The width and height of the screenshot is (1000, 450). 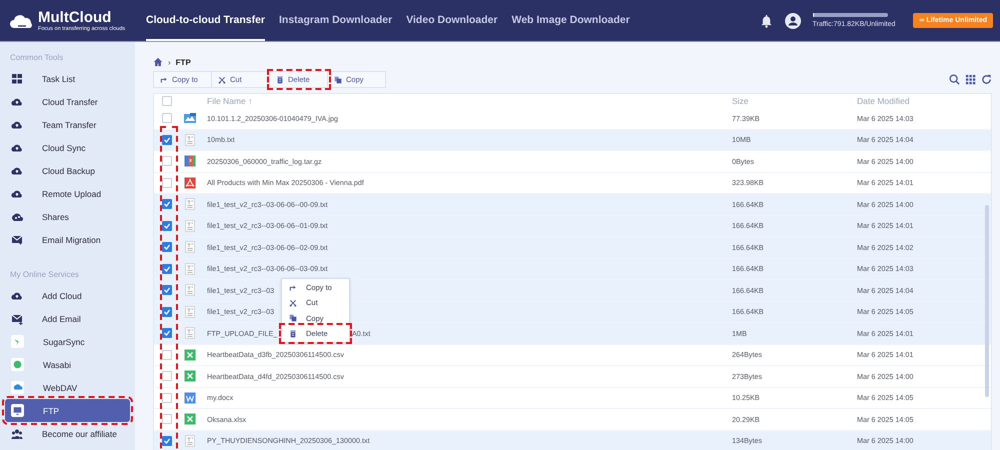 I want to click on cloud-arrow-icon, so click(x=17, y=102).